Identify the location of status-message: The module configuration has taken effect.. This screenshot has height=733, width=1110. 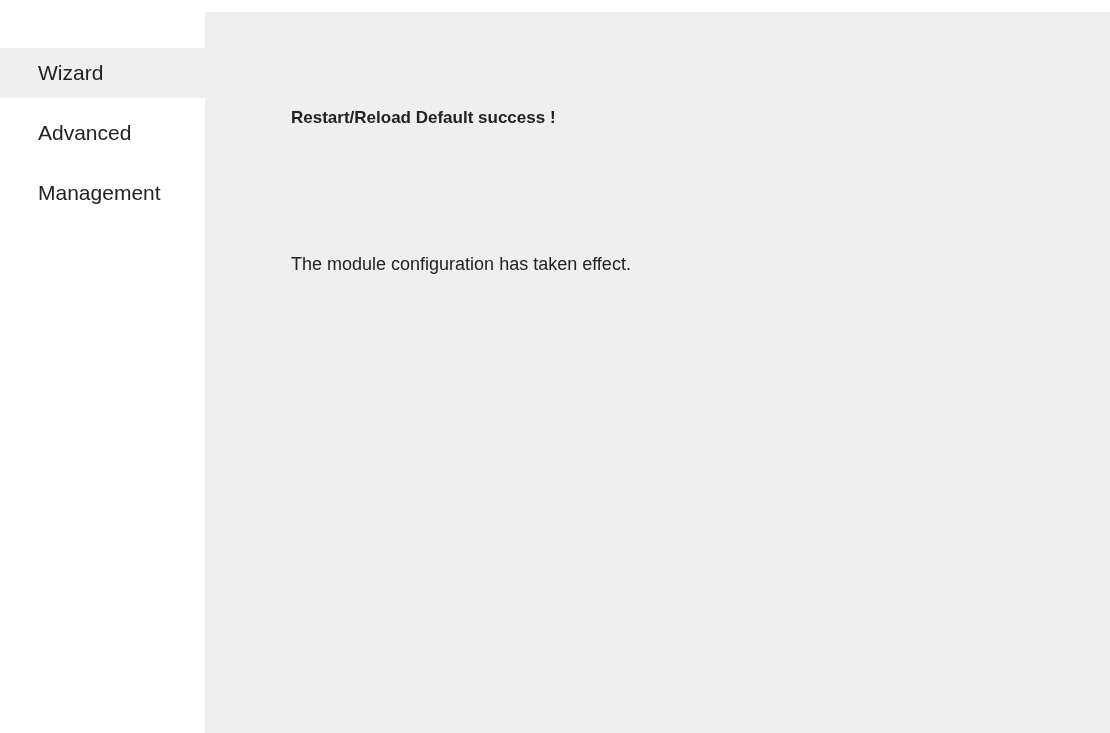
(461, 264).